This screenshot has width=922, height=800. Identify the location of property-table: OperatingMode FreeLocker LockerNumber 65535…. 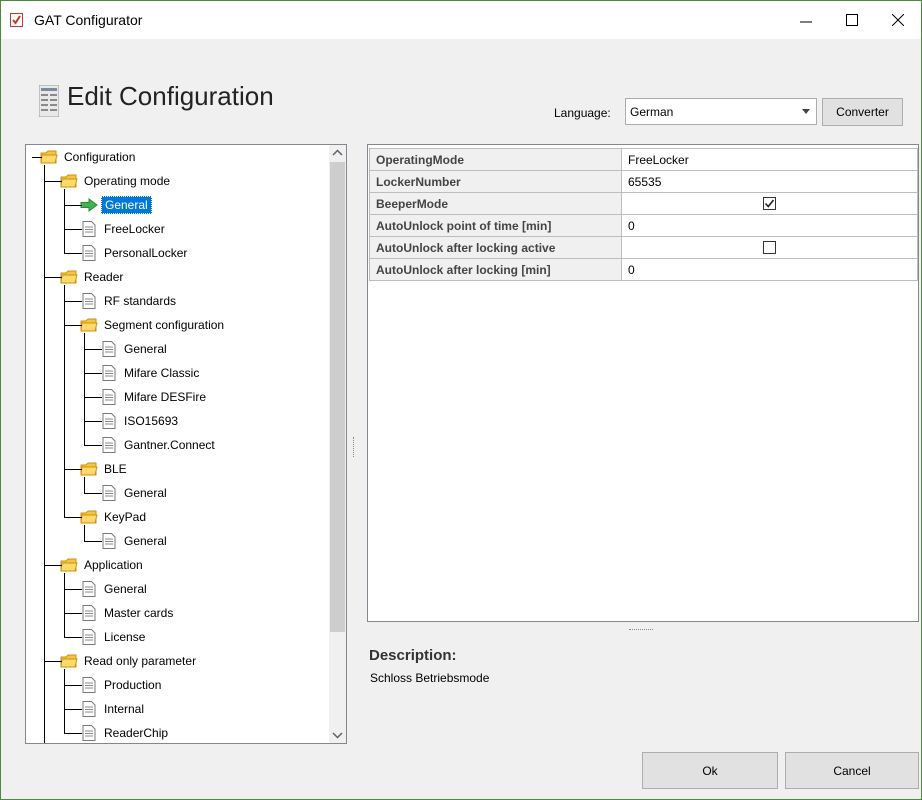
(643, 214).